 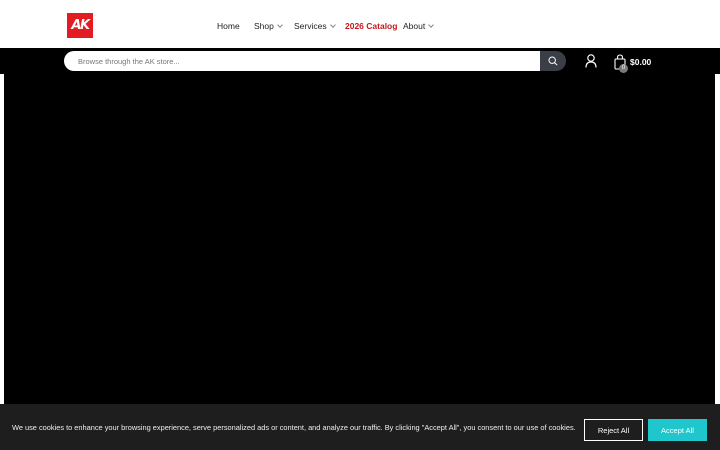 What do you see at coordinates (613, 430) in the screenshot?
I see `reject-all-button: Reject All` at bounding box center [613, 430].